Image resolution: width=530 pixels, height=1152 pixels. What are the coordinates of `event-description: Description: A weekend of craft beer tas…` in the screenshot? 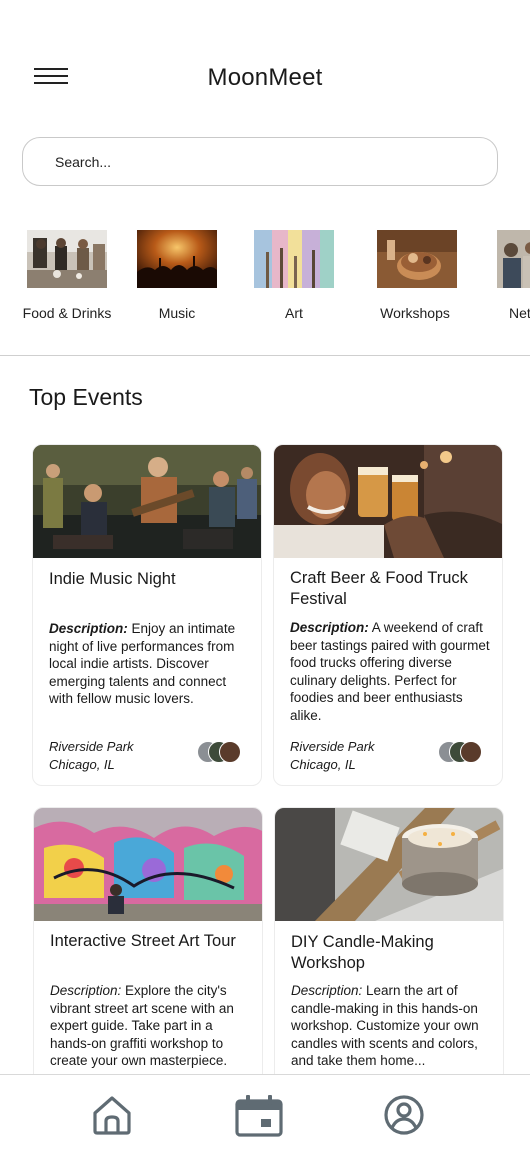 It's located at (390, 671).